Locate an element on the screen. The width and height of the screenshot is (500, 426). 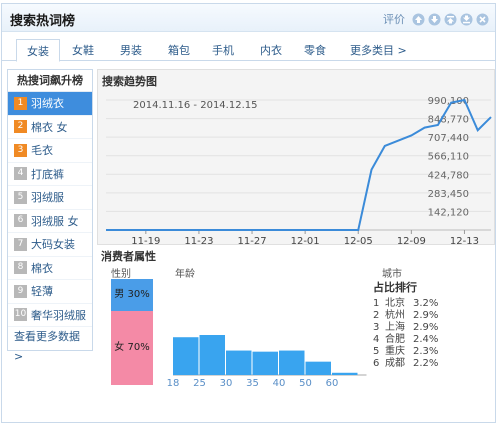
age-histogram: 18 25 30 35 40 50 60 is located at coordinates (267, 362).